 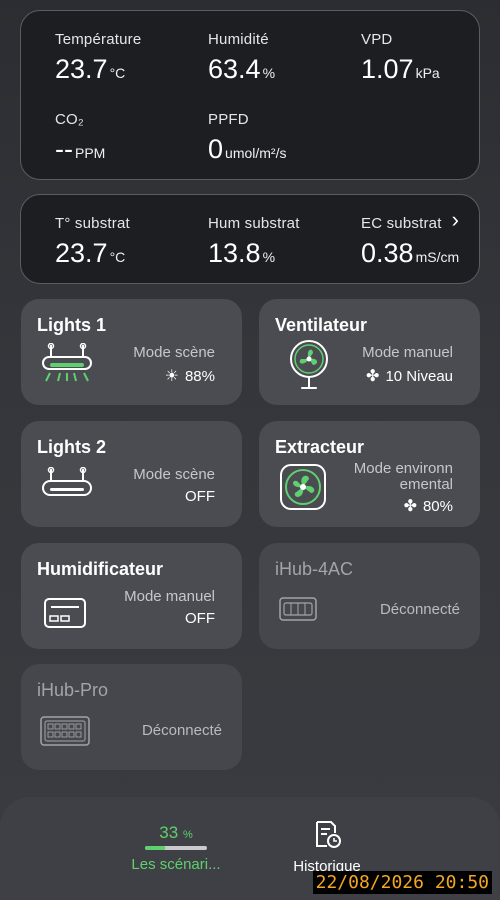 I want to click on device-title: Extracteur, so click(x=320, y=447).